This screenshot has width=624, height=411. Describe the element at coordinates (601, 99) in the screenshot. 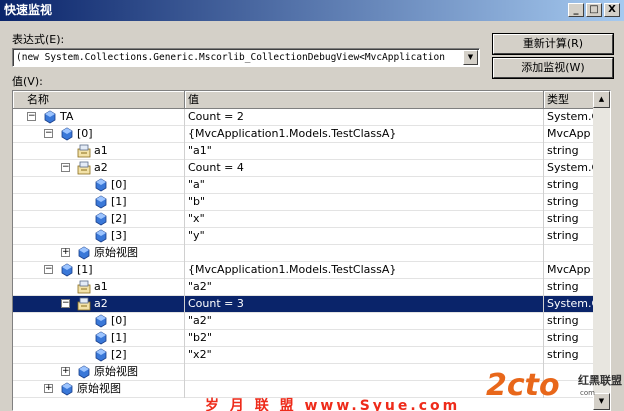

I see `scroll-up-icon: ▲` at that location.